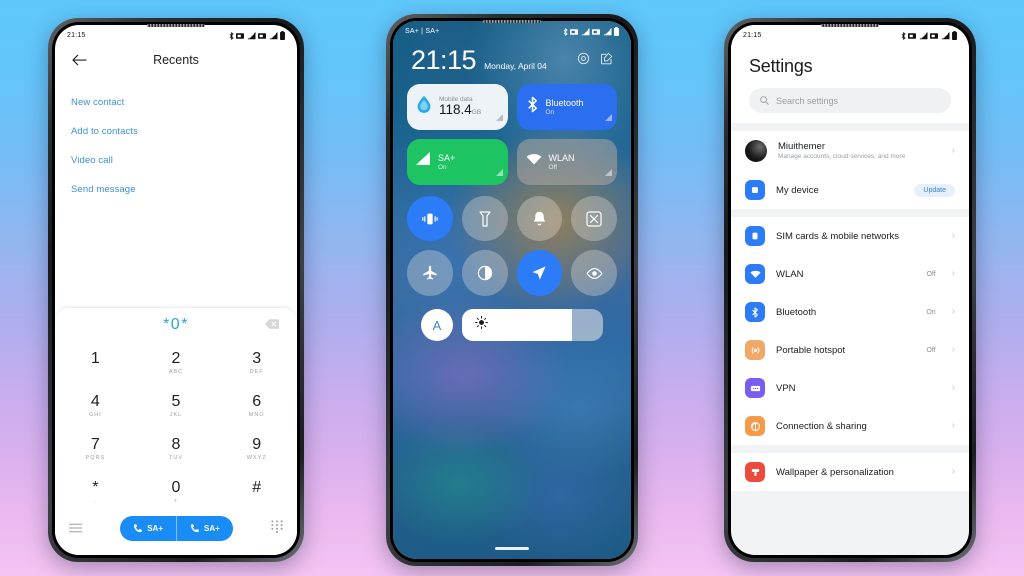 This screenshot has width=1024, height=576. What do you see at coordinates (256, 458) in the screenshot?
I see `key-letters: WXYZ` at bounding box center [256, 458].